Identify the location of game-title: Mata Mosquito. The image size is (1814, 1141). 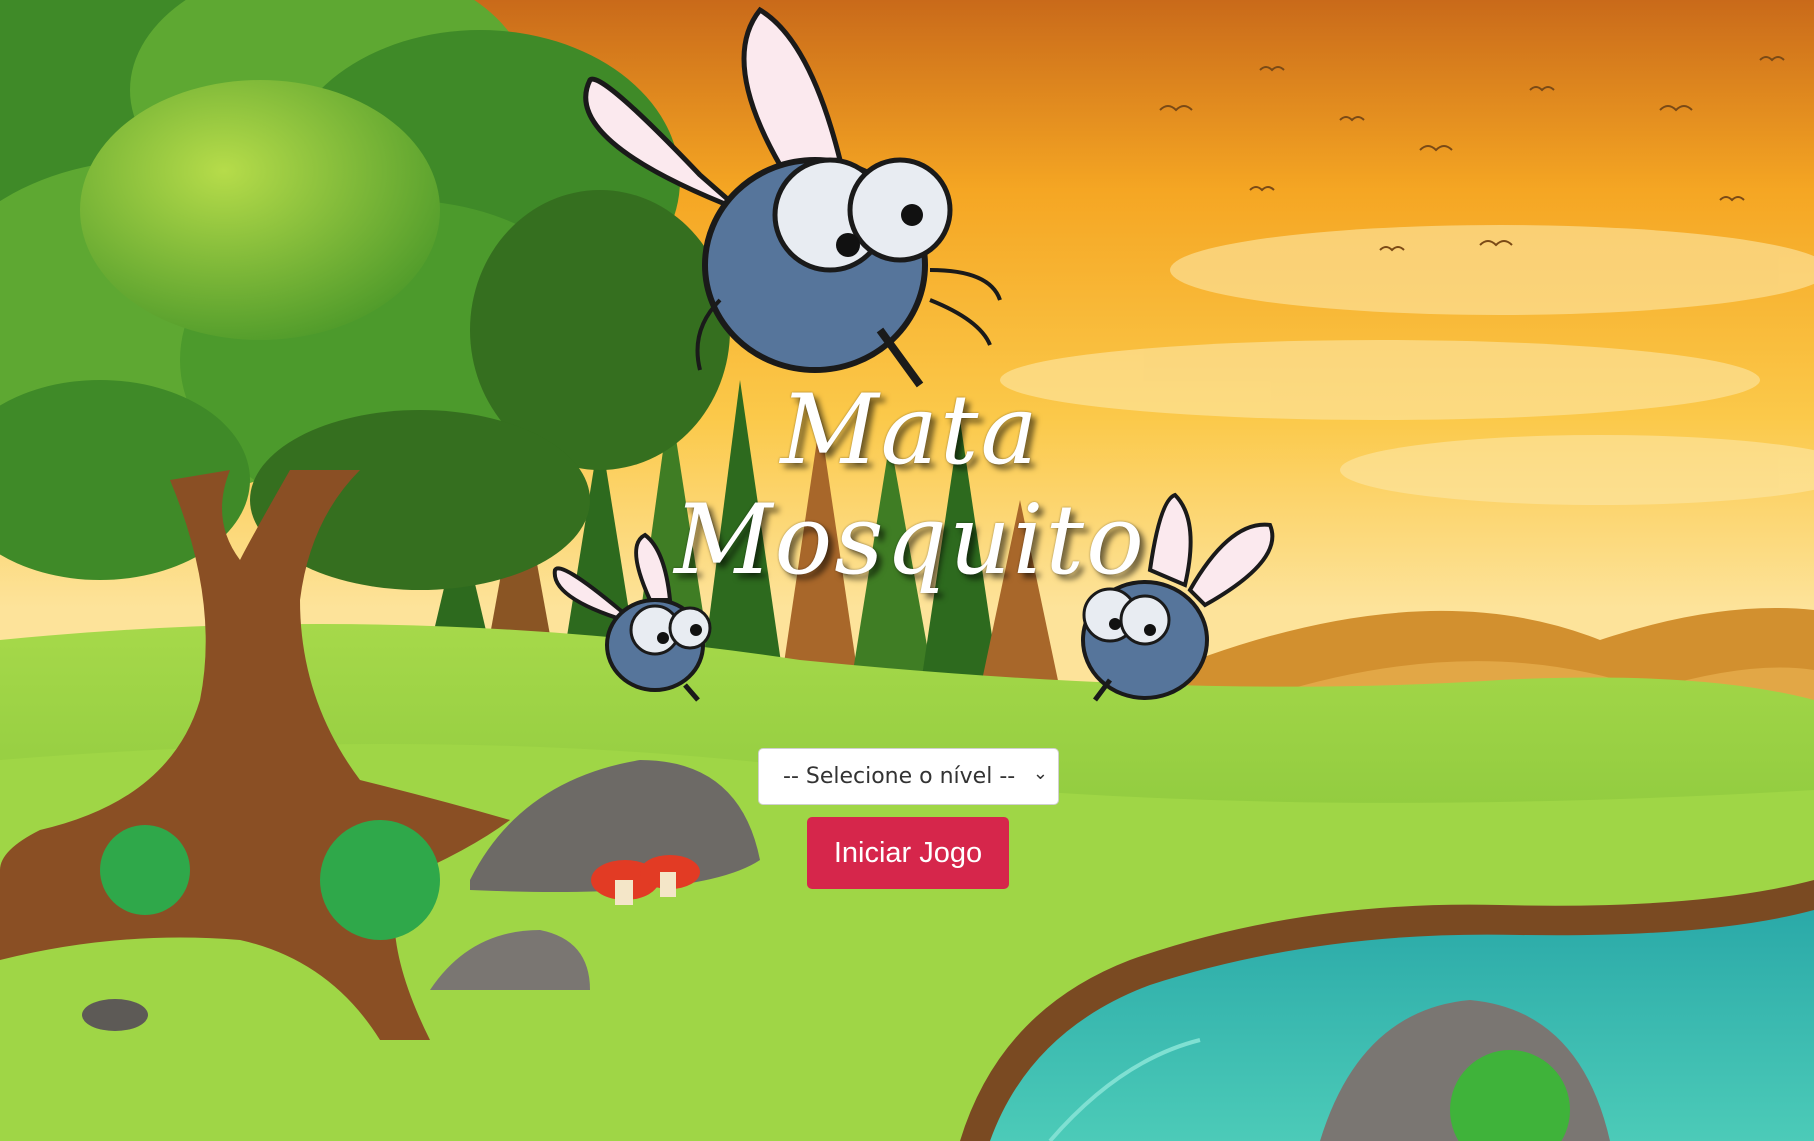
(910, 485).